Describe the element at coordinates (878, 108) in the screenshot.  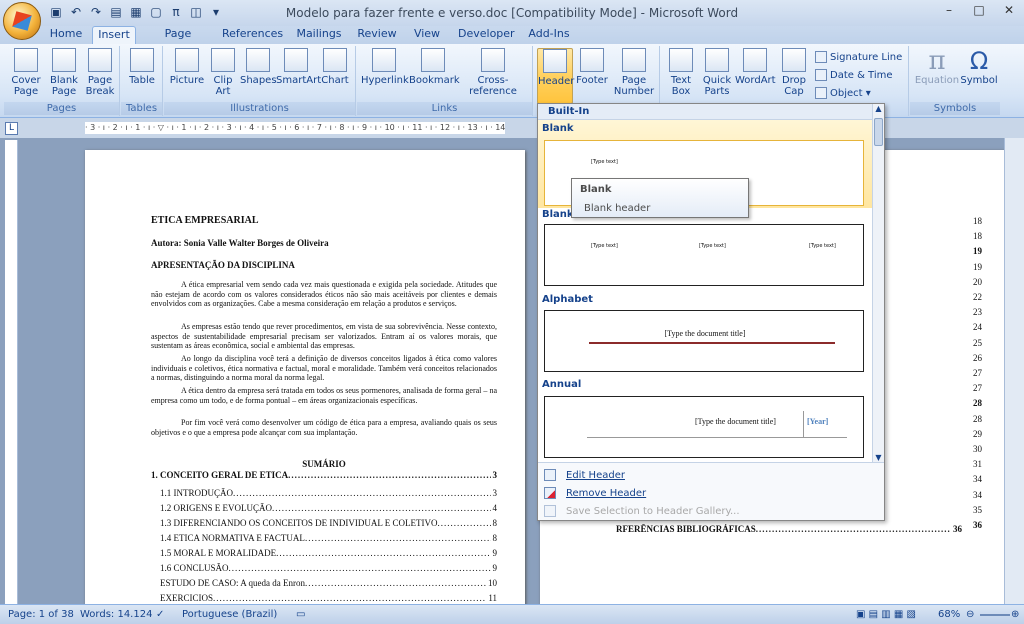
I see `scroll-up-icon: ▲` at that location.